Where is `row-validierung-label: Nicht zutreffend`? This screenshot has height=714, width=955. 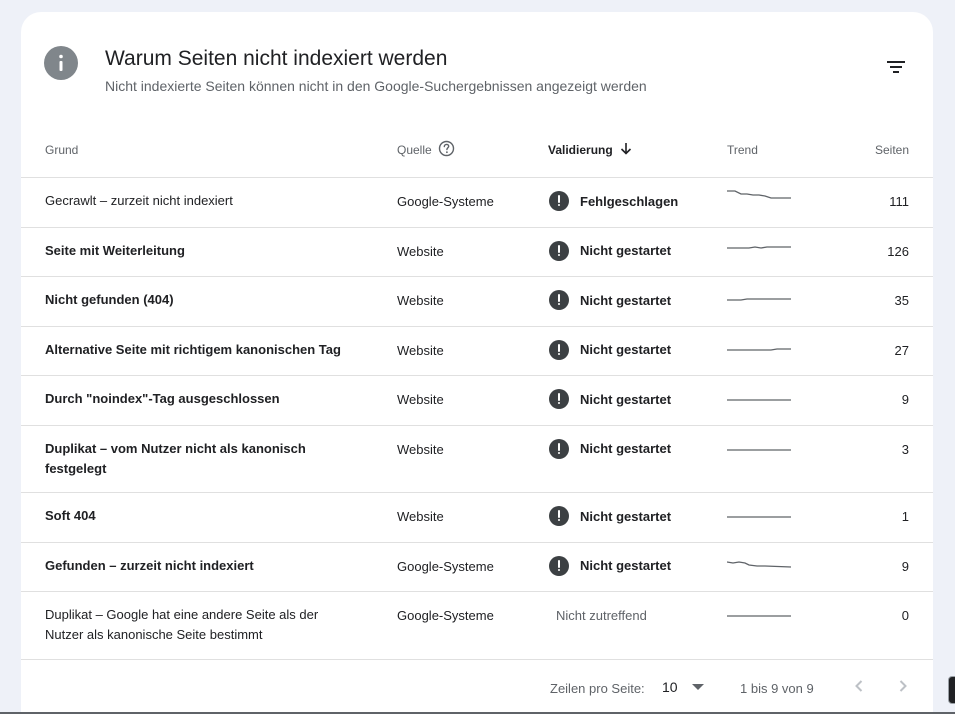 row-validierung-label: Nicht zutreffend is located at coordinates (601, 615).